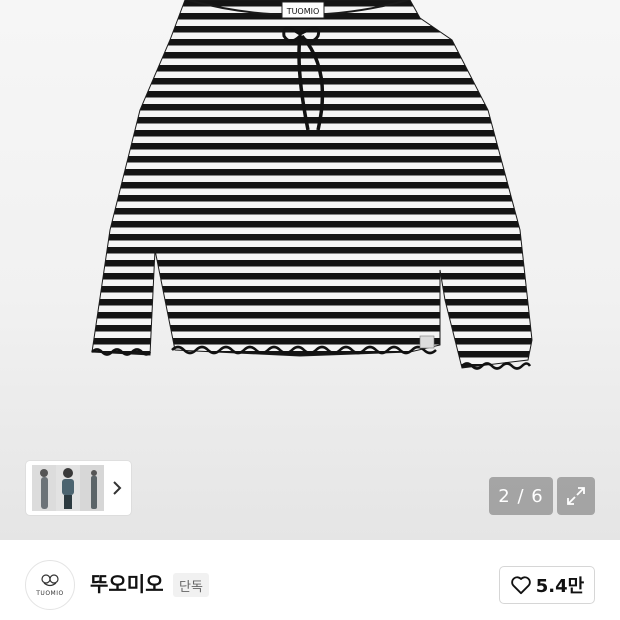  I want to click on expand-arrows-icon, so click(576, 496).